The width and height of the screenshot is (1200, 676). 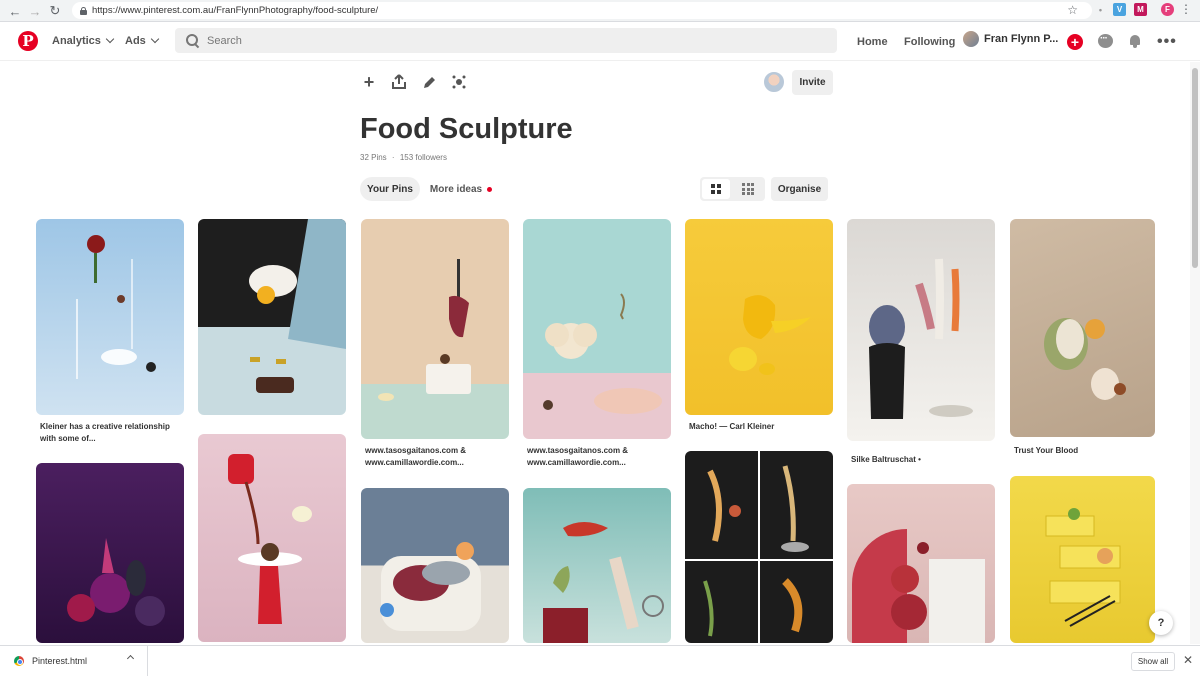 What do you see at coordinates (1195, 168) in the screenshot?
I see `scrollbar-thumb` at bounding box center [1195, 168].